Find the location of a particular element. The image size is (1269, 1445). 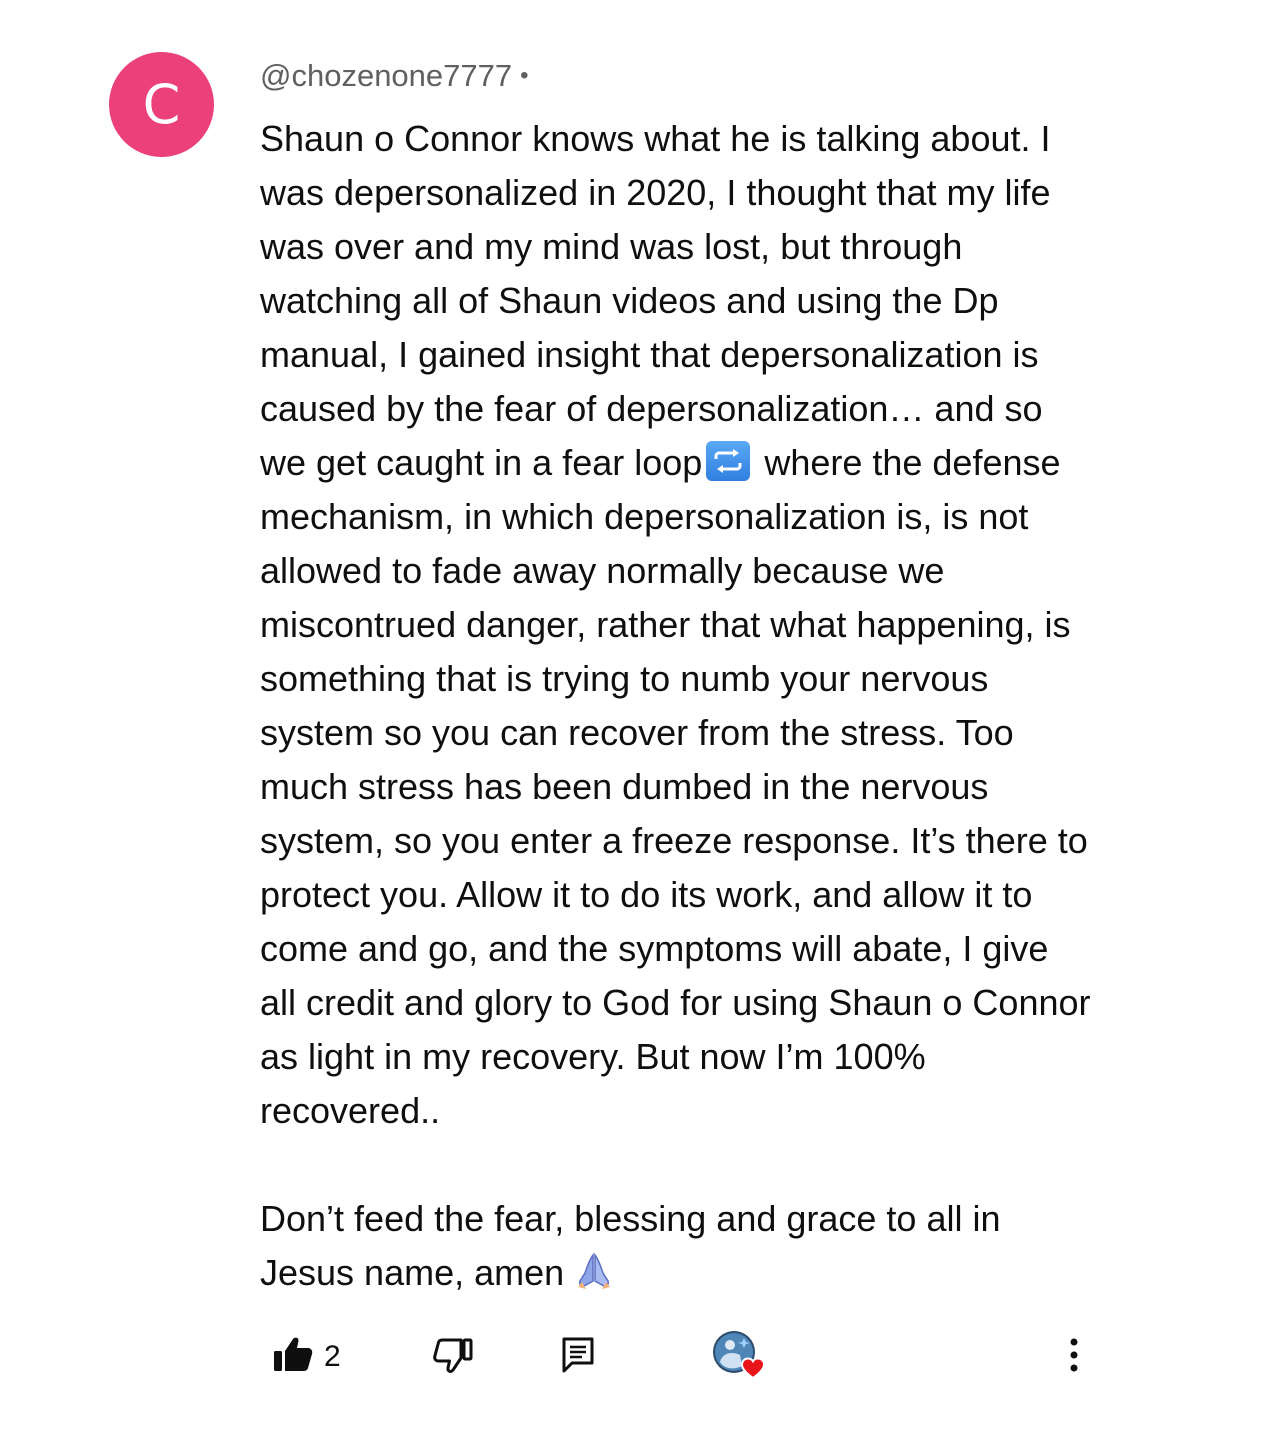

repeat-emoji-icon is located at coordinates (728, 461).